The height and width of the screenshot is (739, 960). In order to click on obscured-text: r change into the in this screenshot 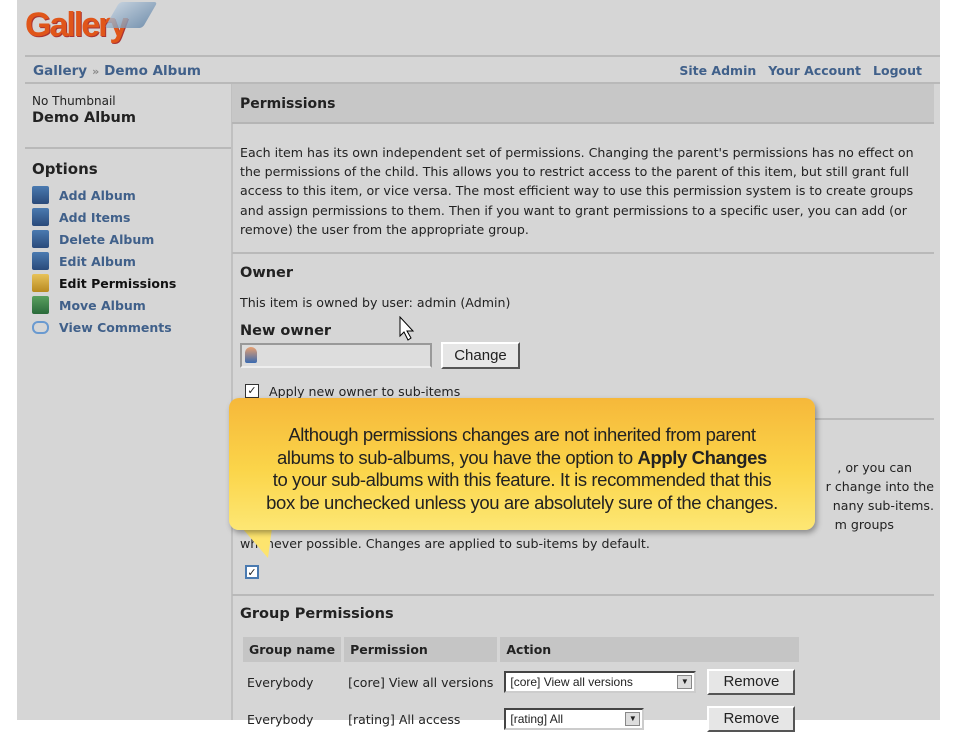, I will do `click(879, 486)`.